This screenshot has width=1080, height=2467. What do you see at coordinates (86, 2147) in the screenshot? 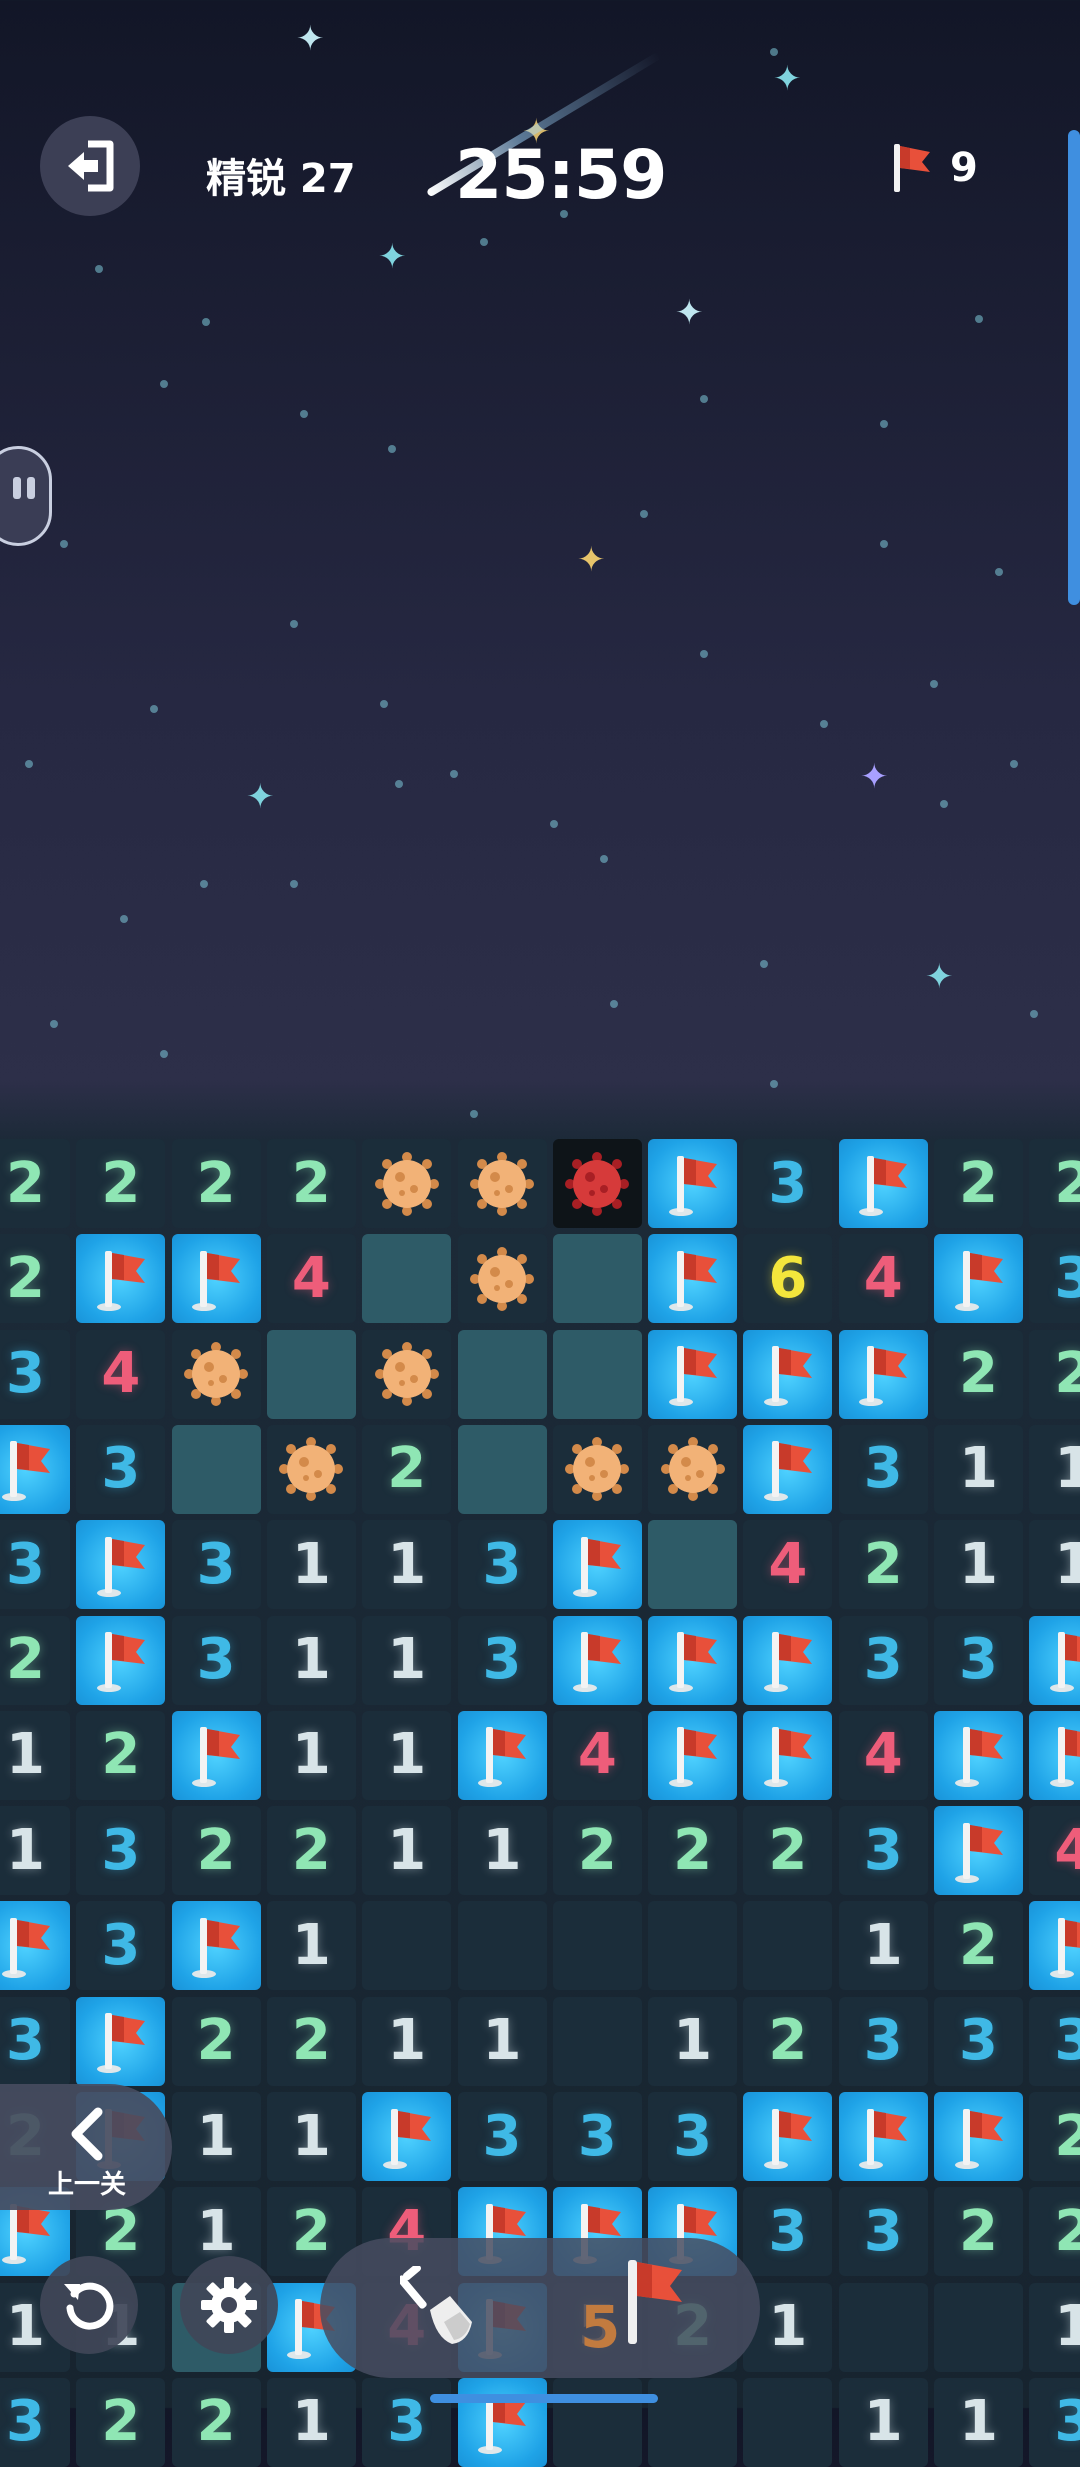
I see `previous-level-button: 上一关` at bounding box center [86, 2147].